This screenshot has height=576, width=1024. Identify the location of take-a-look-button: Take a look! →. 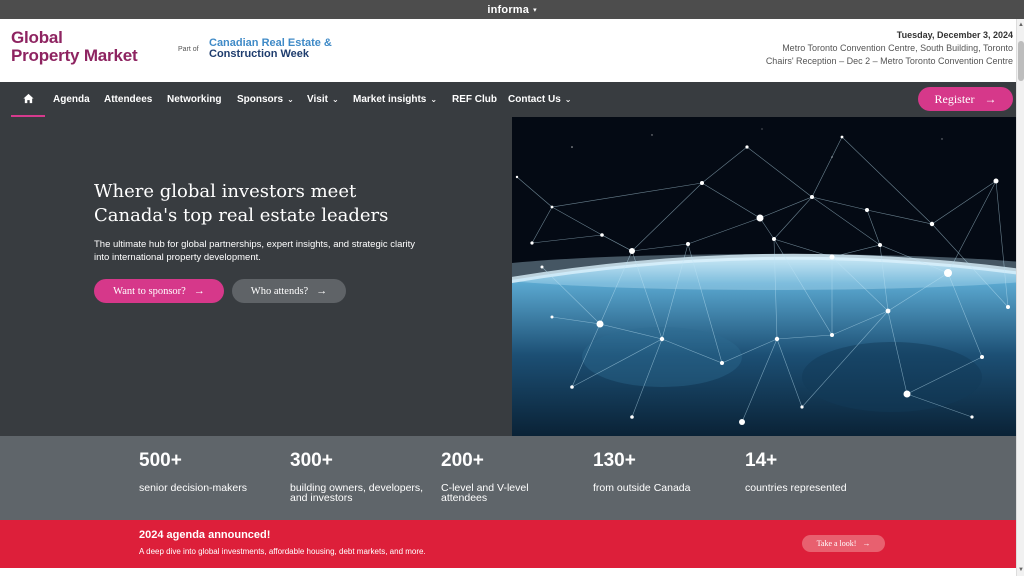
(843, 543).